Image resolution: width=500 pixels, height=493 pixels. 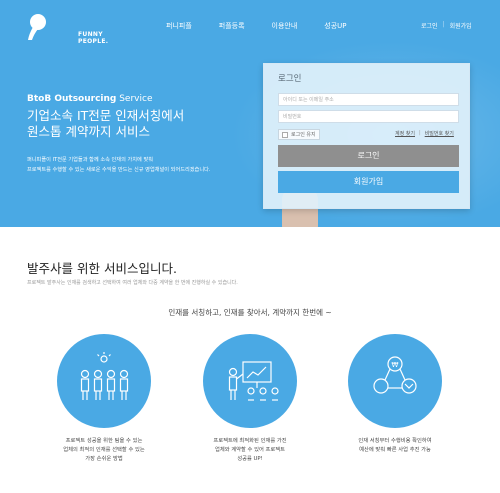 What do you see at coordinates (395, 381) in the screenshot?
I see `contract-flow-icon: ₩` at bounding box center [395, 381].